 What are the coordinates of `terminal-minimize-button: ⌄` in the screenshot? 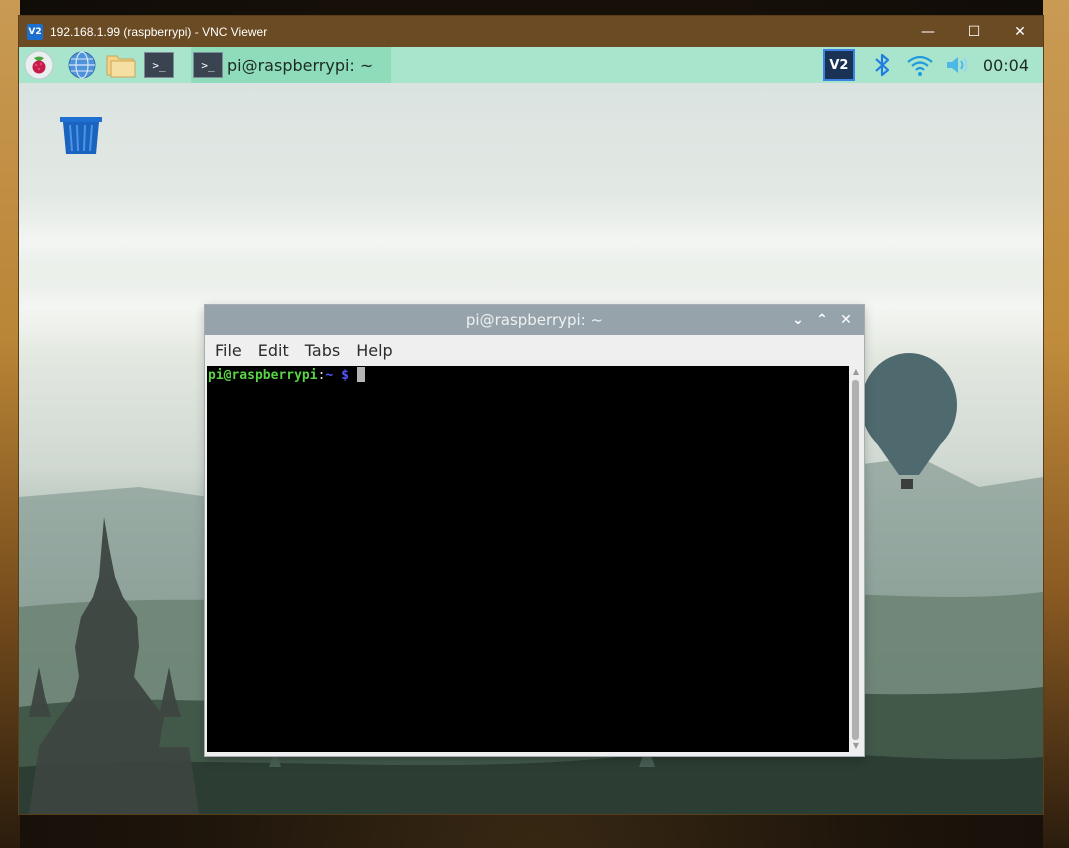 It's located at (798, 320).